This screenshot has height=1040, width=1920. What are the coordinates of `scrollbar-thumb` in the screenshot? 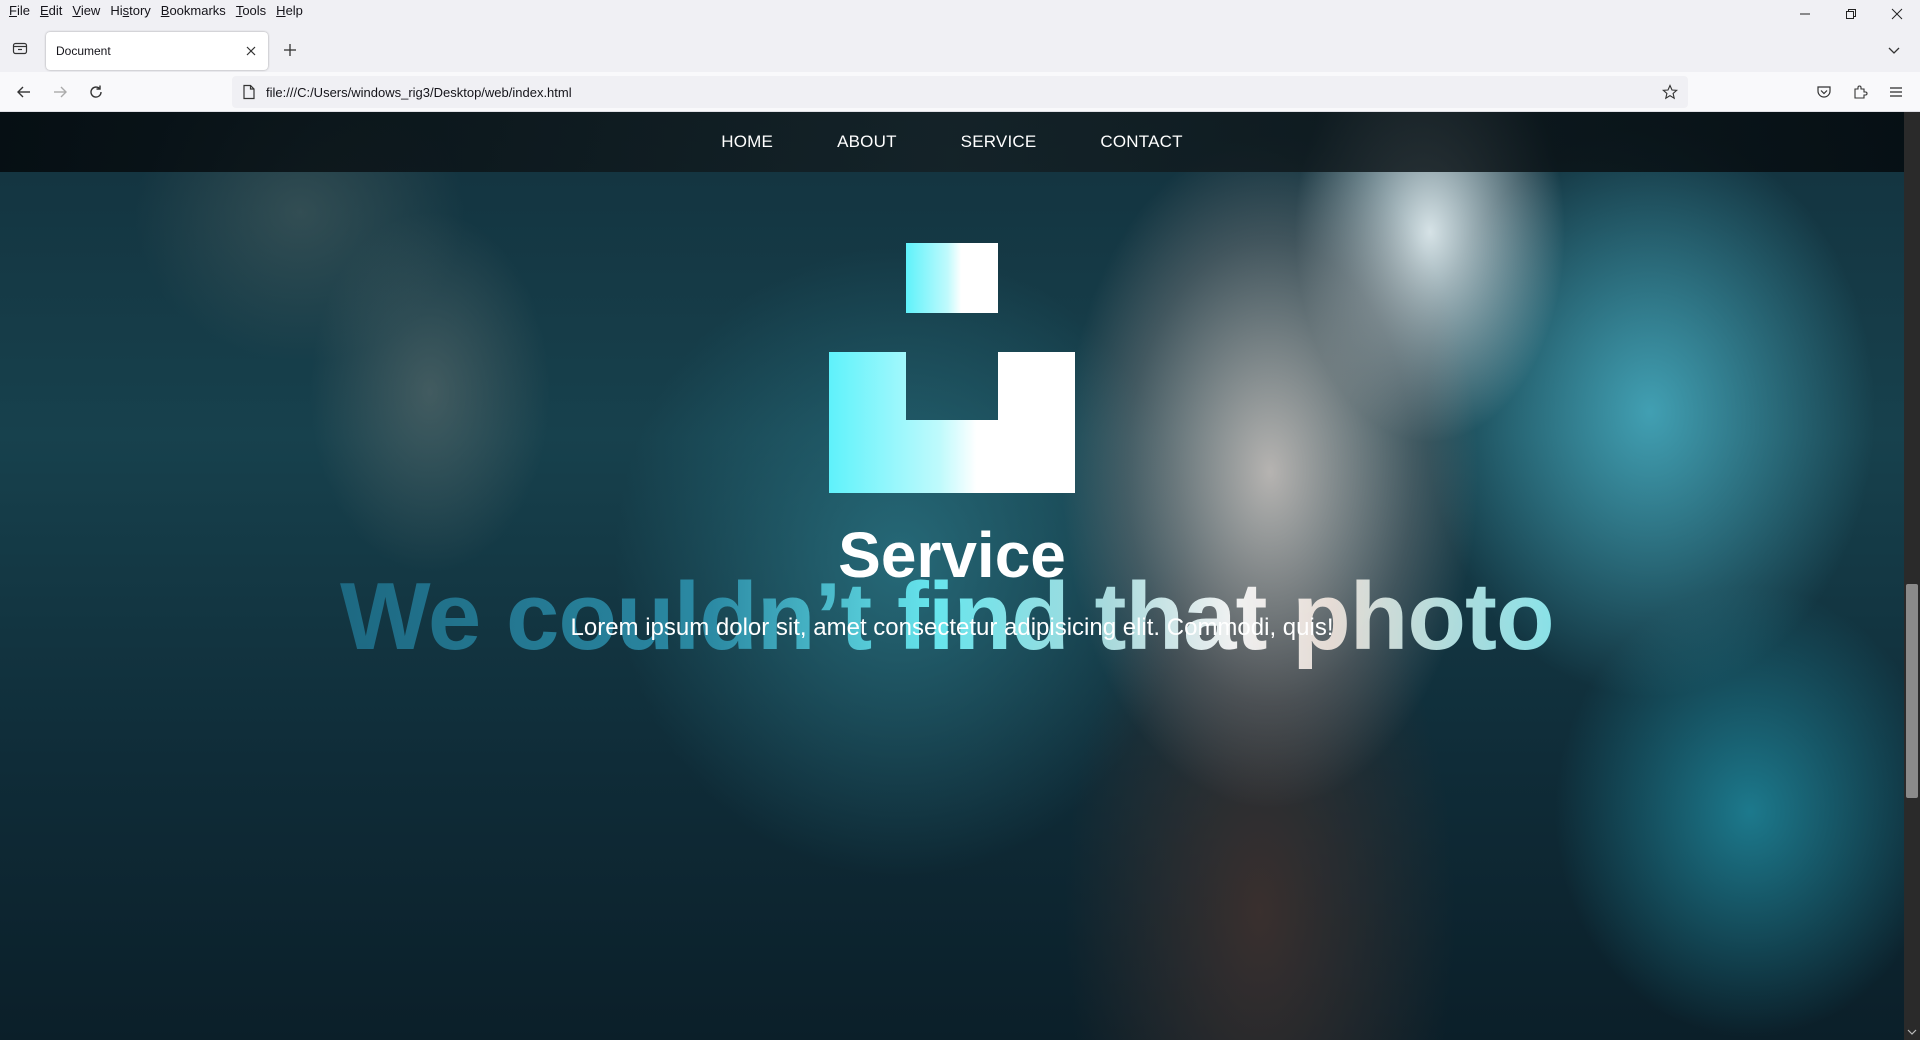 It's located at (1912, 691).